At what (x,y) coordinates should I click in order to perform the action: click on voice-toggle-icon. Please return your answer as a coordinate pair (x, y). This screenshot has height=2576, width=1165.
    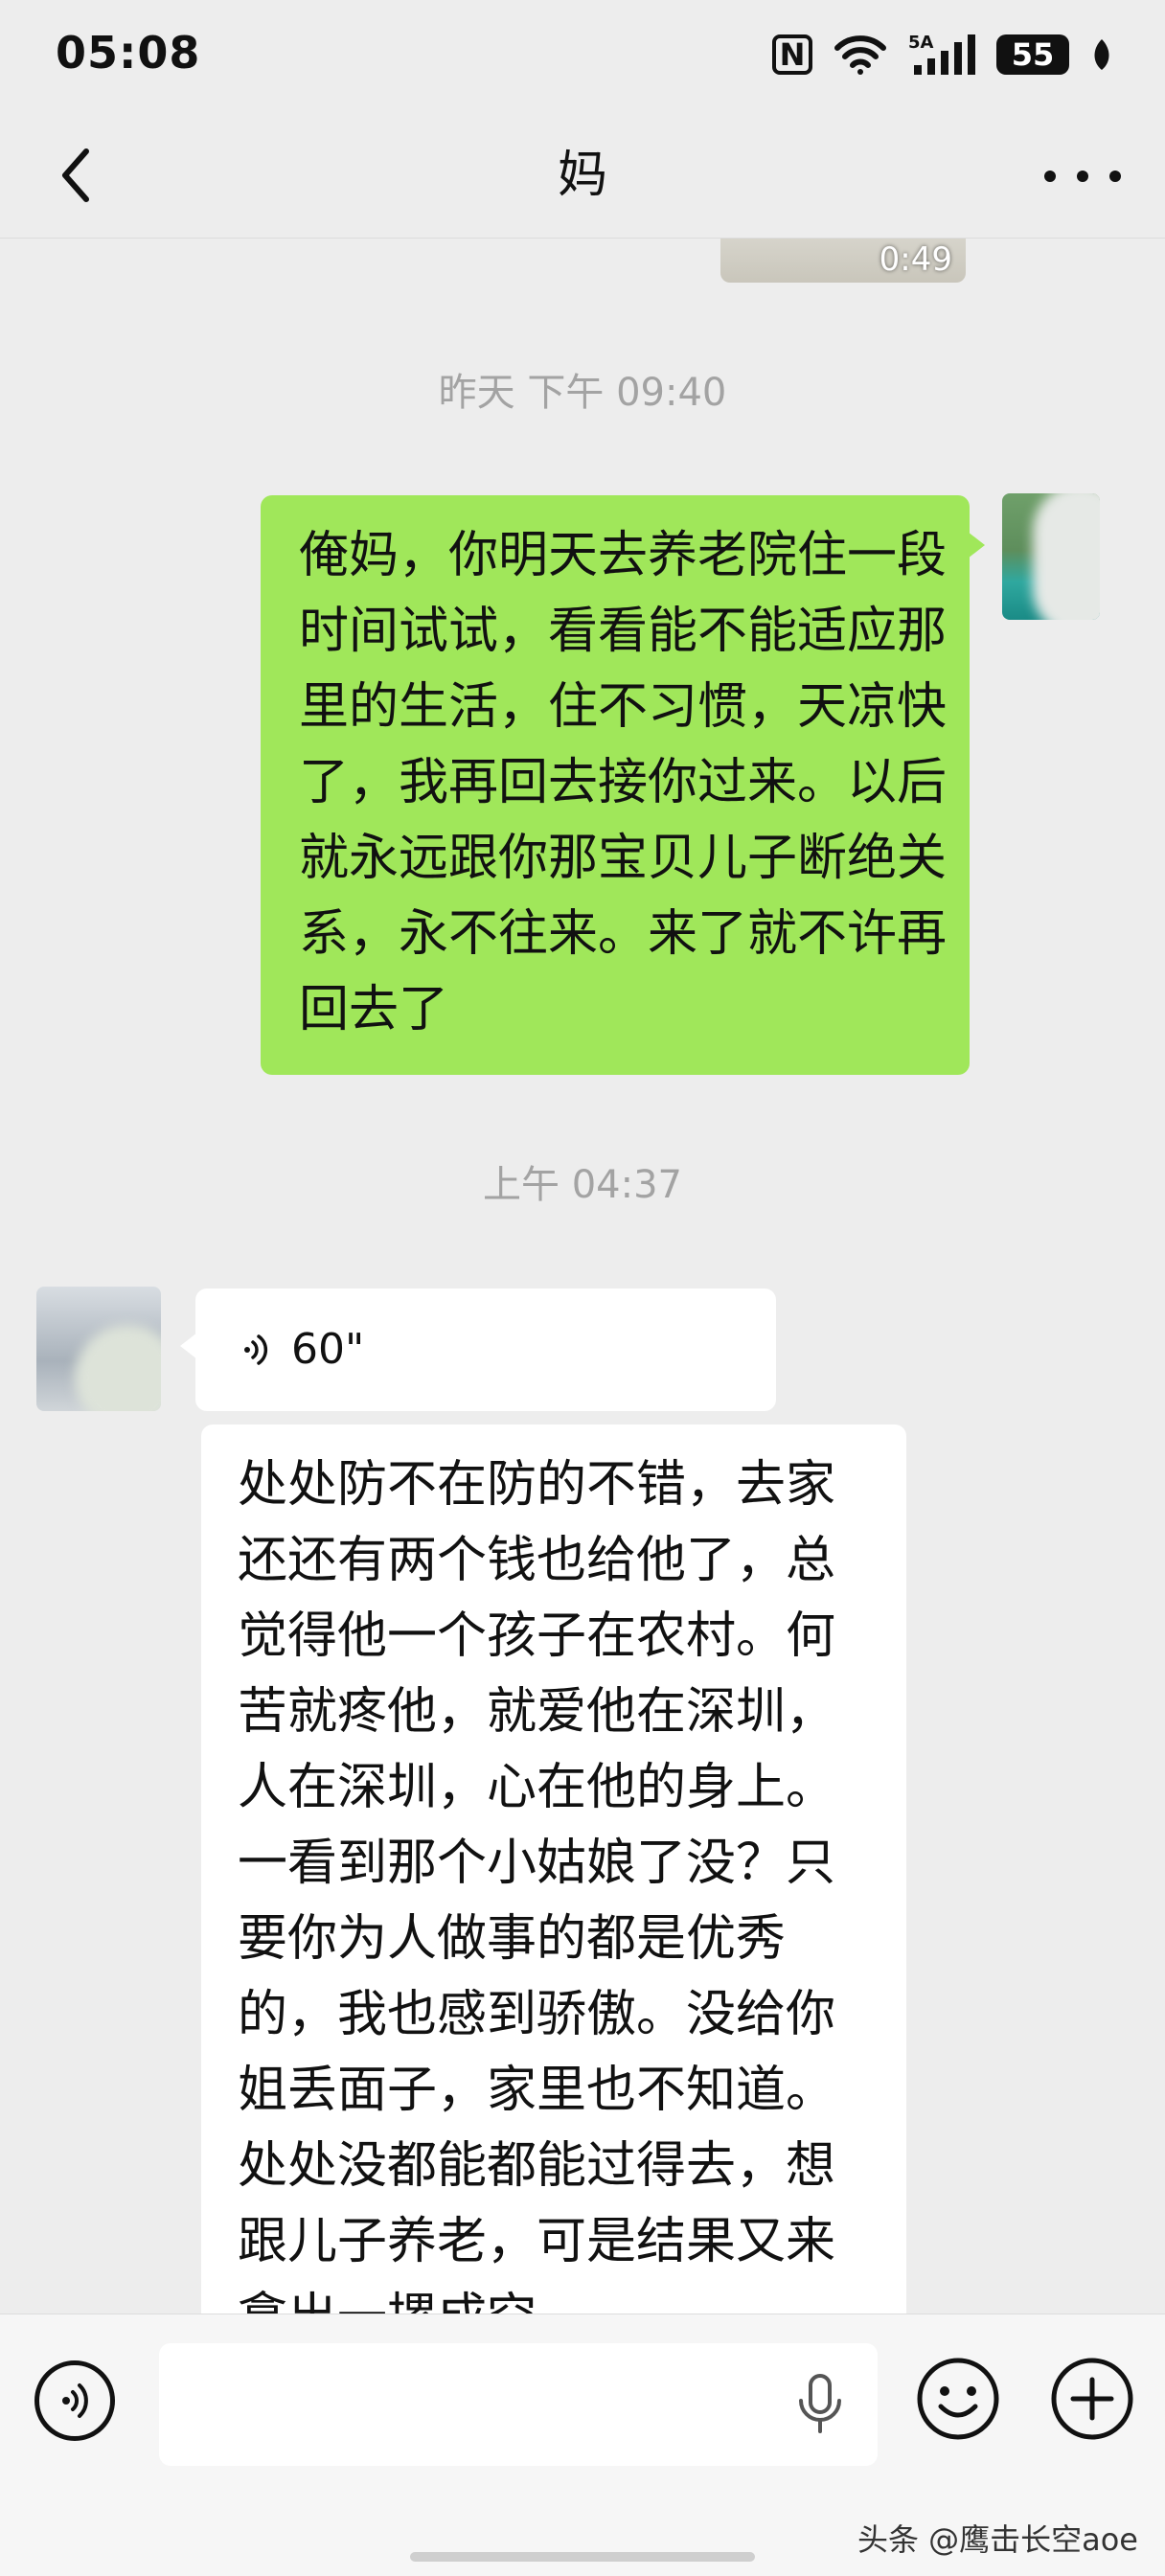
    Looking at the image, I should click on (75, 2401).